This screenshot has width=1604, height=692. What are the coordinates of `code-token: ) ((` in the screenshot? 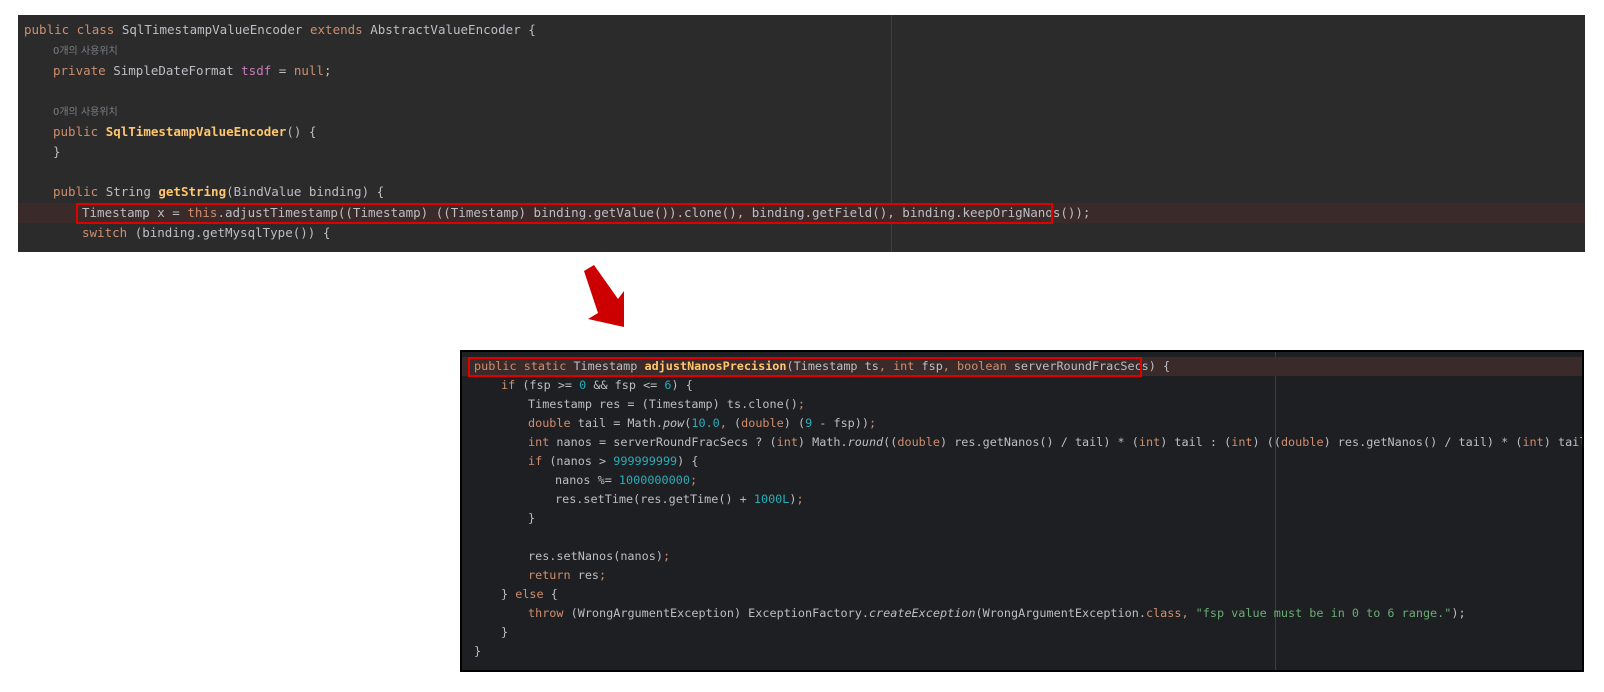 It's located at (1266, 442).